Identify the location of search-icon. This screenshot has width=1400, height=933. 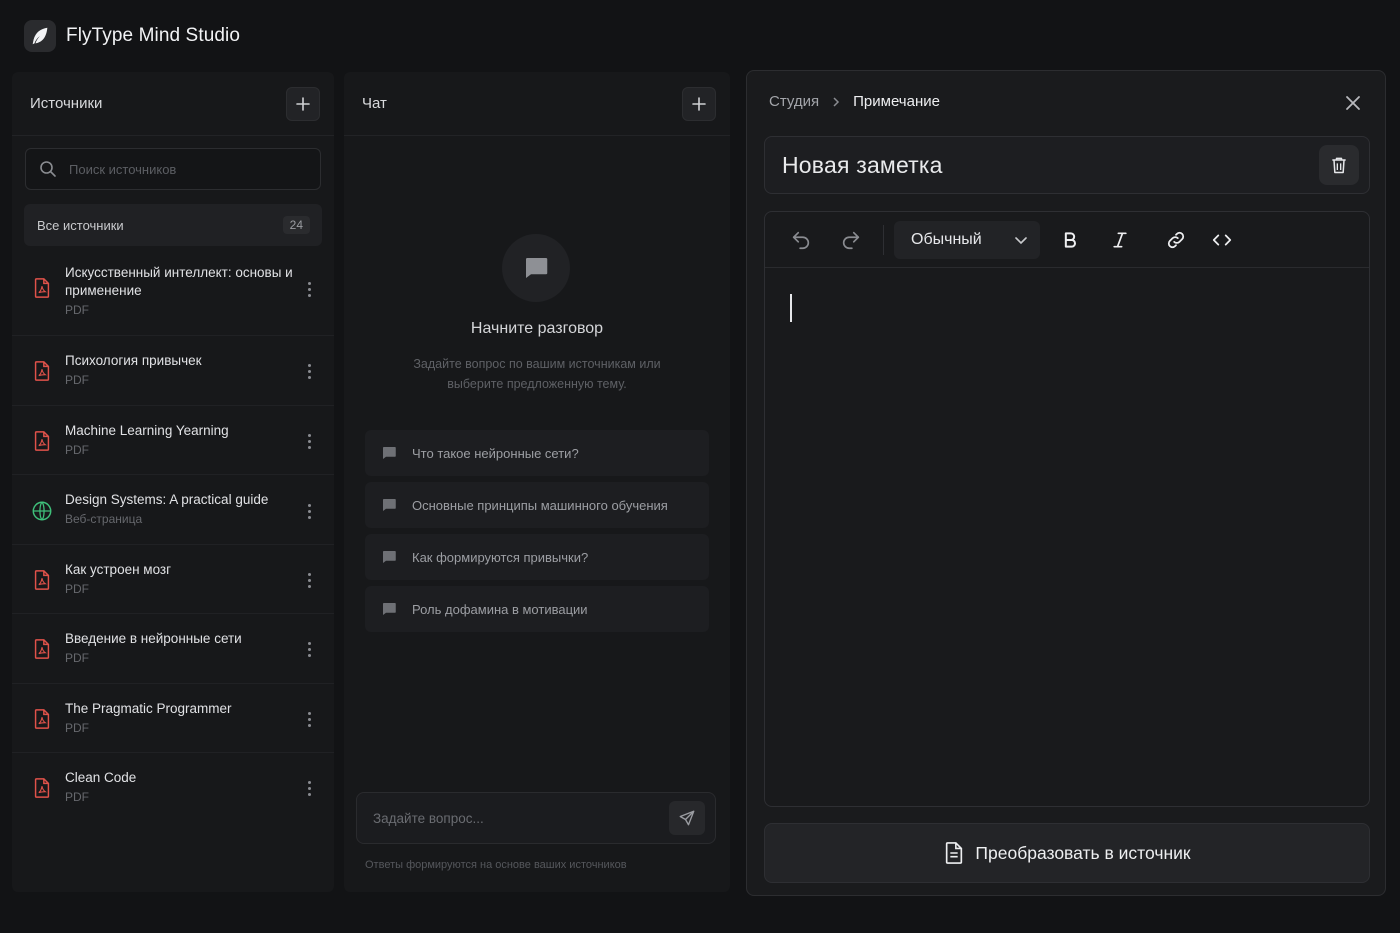
(48, 169).